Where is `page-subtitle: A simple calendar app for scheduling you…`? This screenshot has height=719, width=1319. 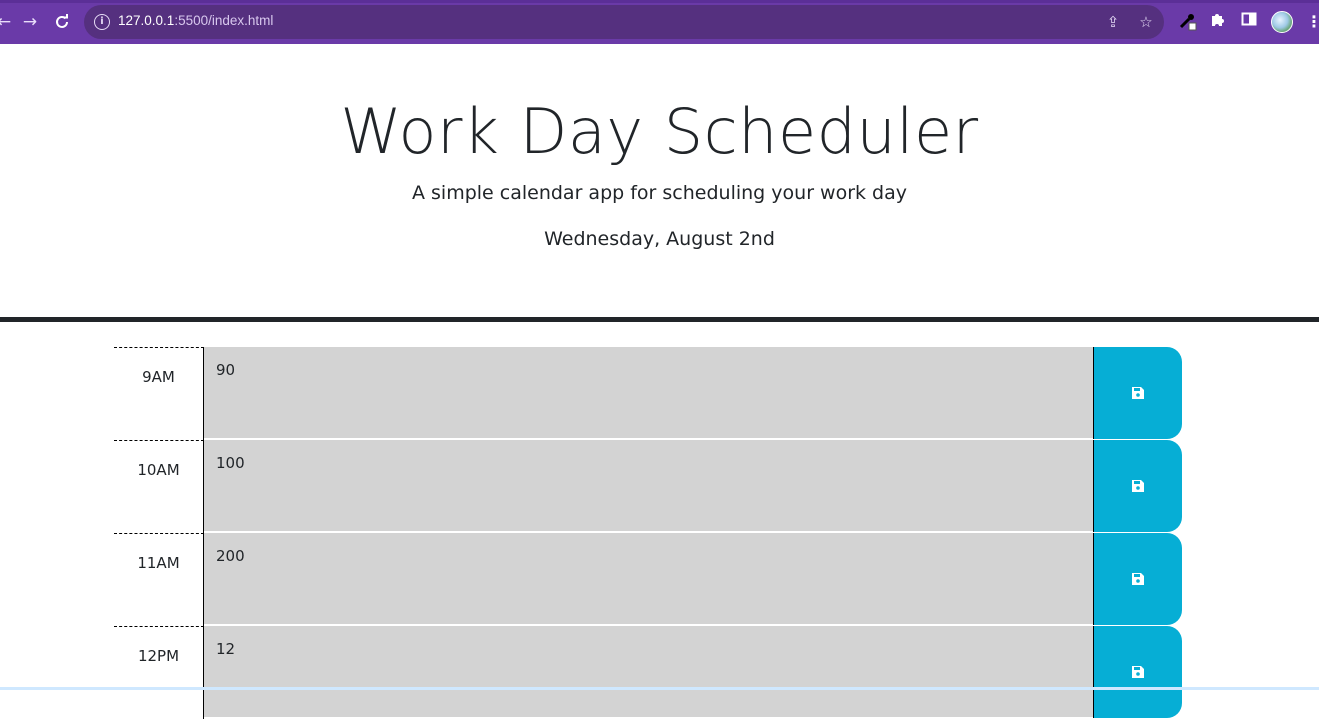 page-subtitle: A simple calendar app for scheduling you… is located at coordinates (659, 193).